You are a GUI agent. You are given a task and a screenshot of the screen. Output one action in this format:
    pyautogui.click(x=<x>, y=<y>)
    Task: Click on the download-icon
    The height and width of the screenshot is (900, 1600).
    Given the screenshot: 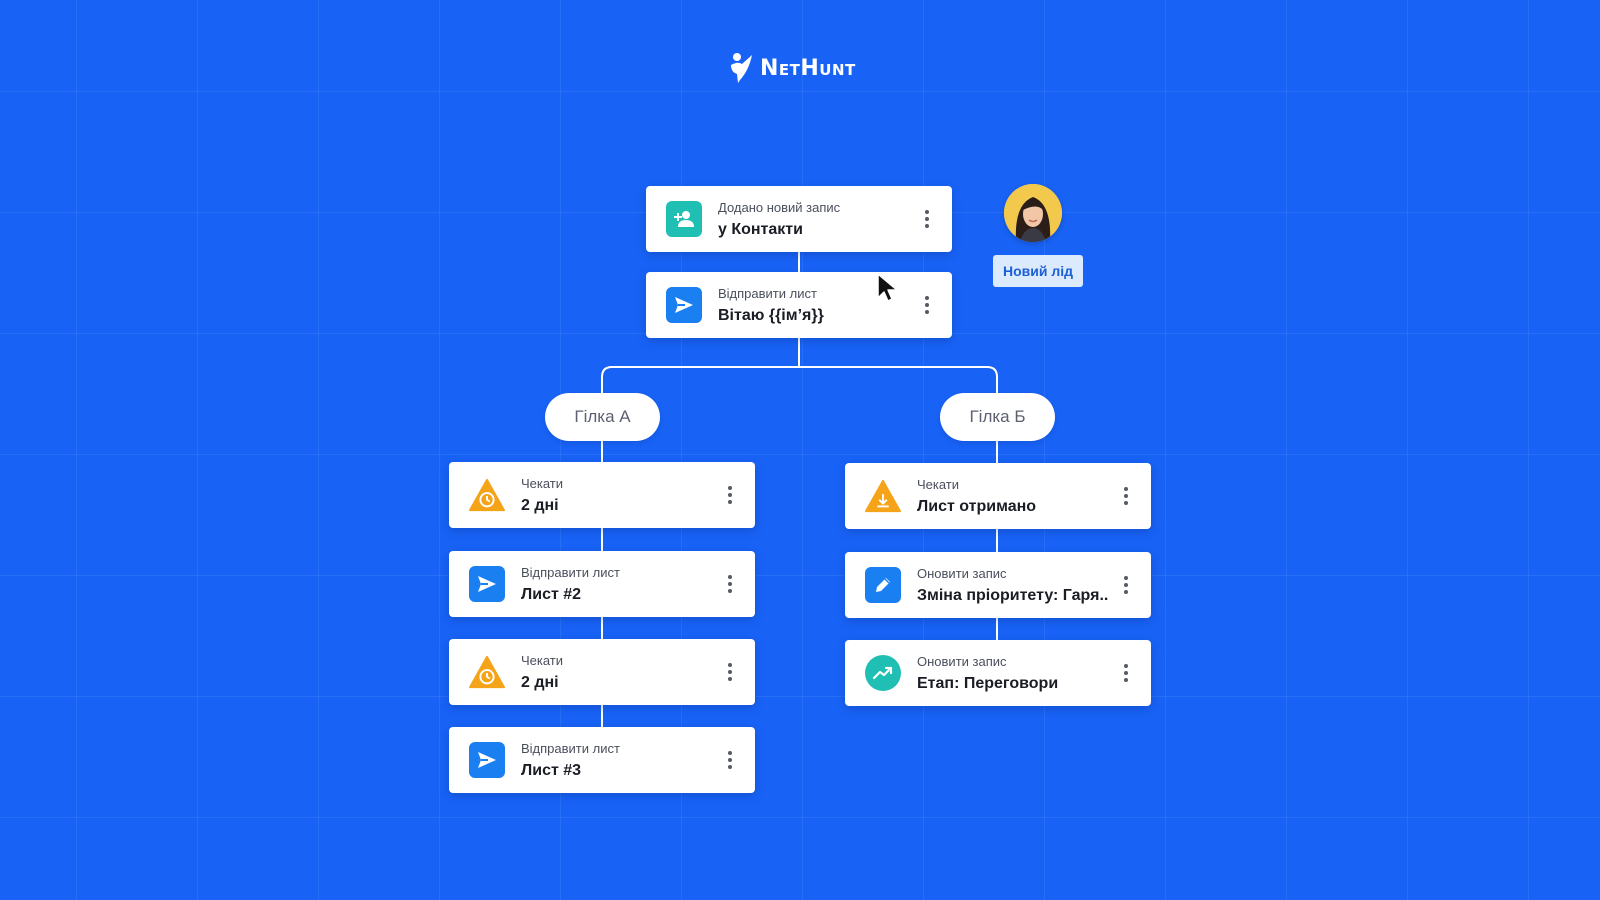 What is the action you would take?
    pyautogui.click(x=883, y=496)
    